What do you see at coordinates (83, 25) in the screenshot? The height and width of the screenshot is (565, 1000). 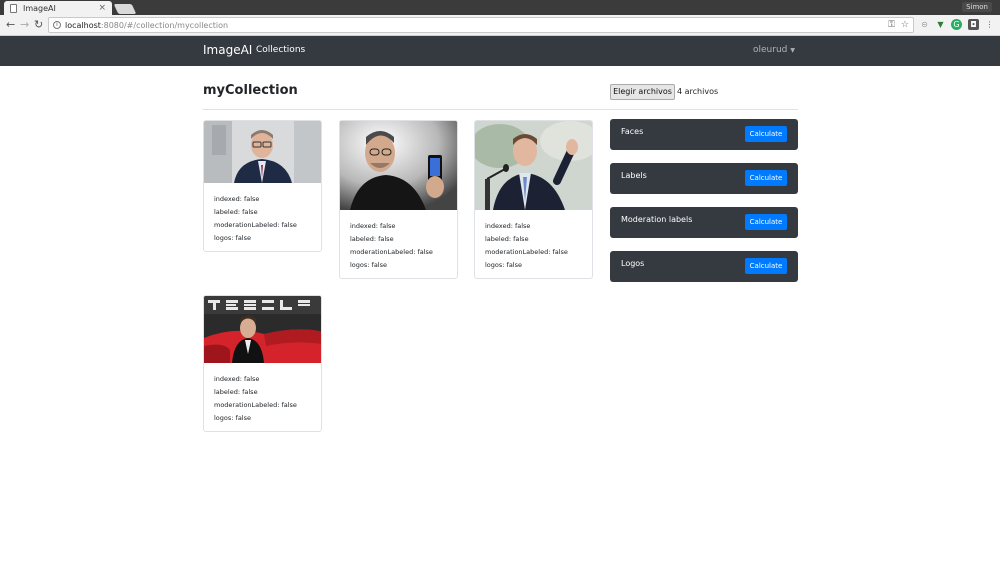 I see `url-host: localhost` at bounding box center [83, 25].